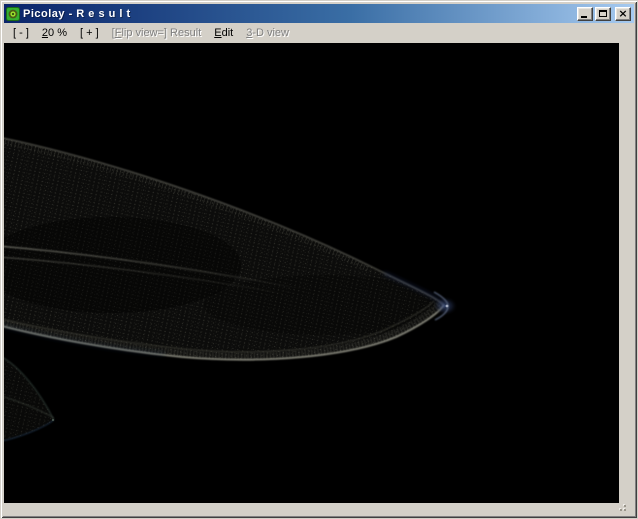 The image size is (638, 519). What do you see at coordinates (319, 13) in the screenshot?
I see `titlebar: Picolay - R e s u l t ×` at bounding box center [319, 13].